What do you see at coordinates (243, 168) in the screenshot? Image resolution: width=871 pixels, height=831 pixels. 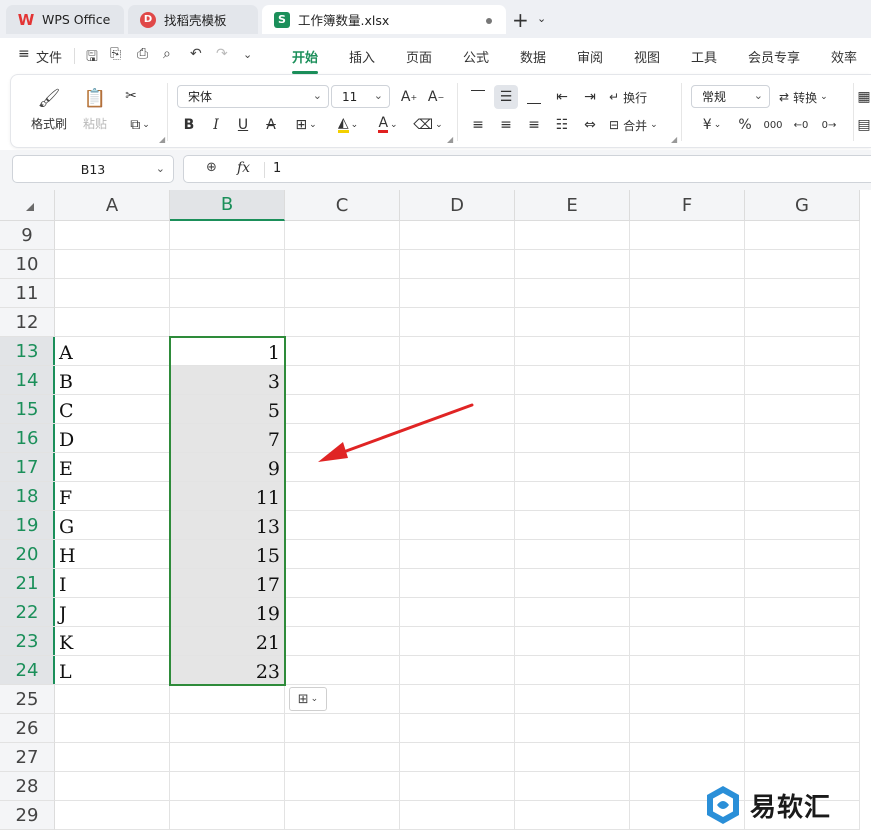 I see `fx-icon: fx` at bounding box center [243, 168].